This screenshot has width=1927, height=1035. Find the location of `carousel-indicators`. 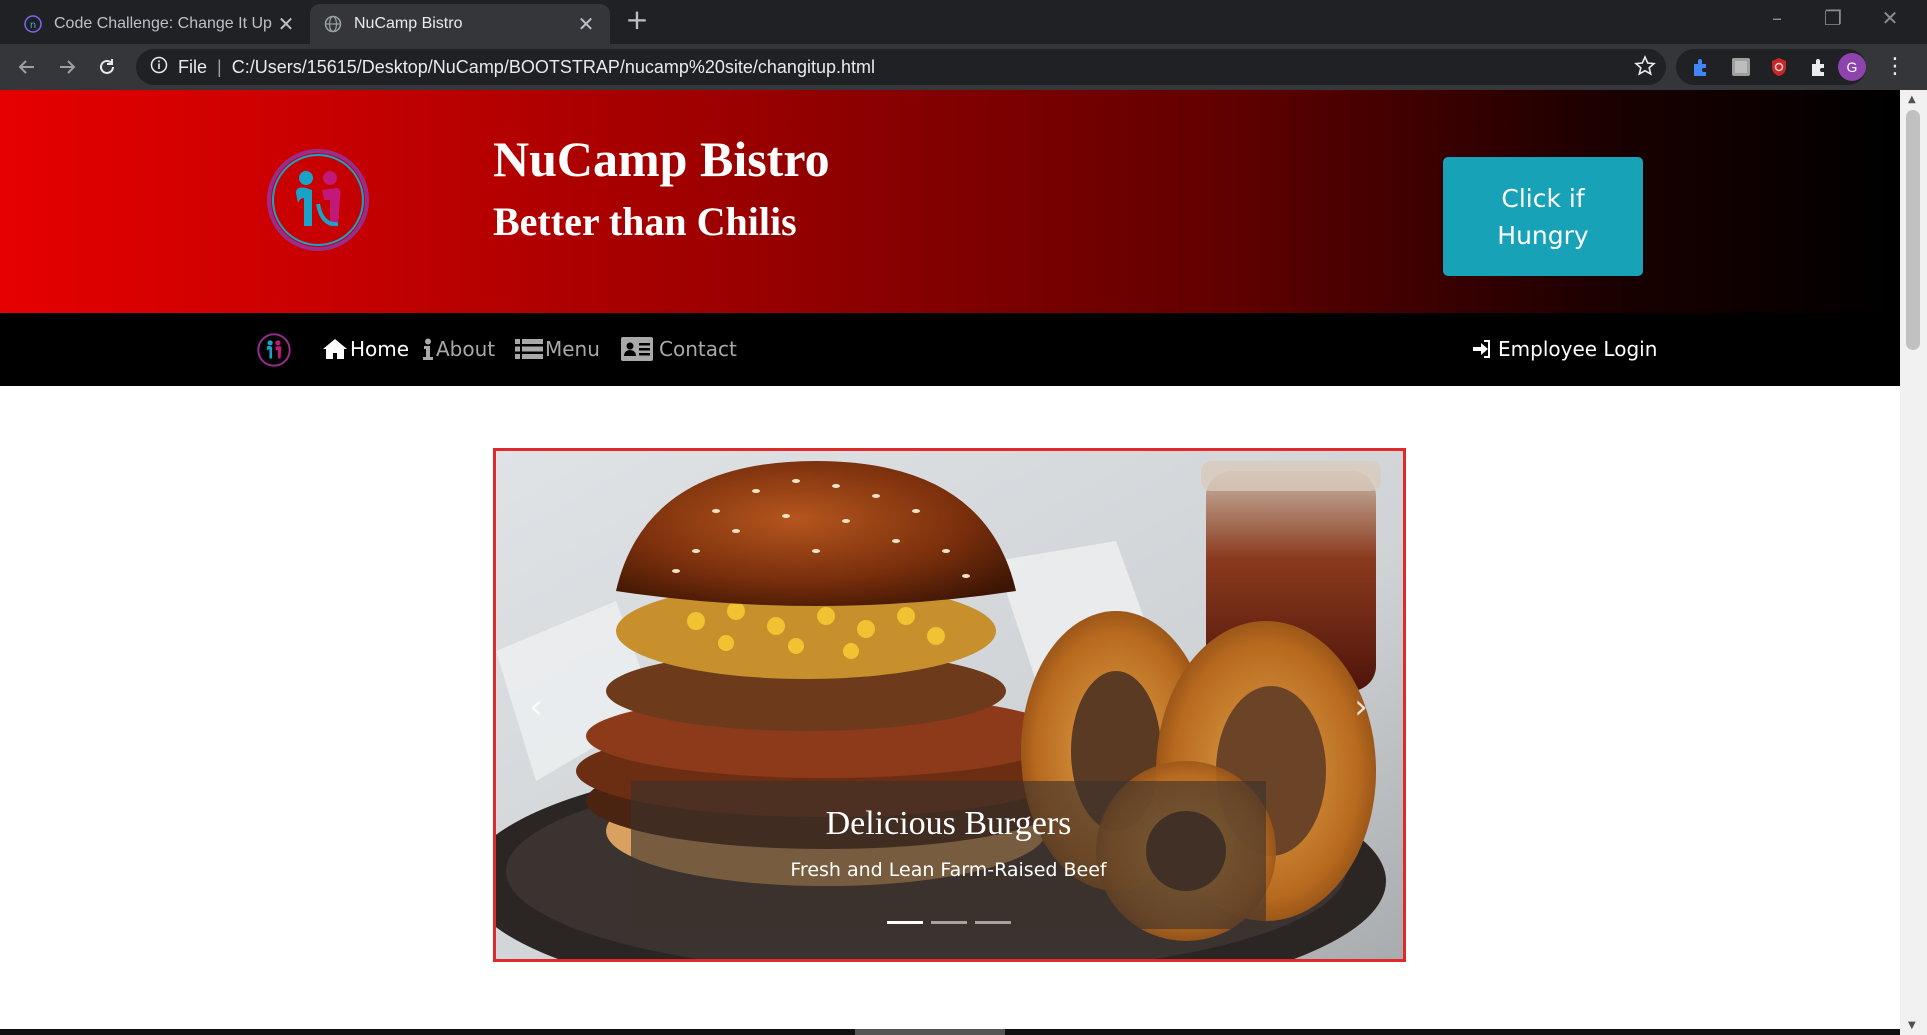

carousel-indicators is located at coordinates (948, 922).